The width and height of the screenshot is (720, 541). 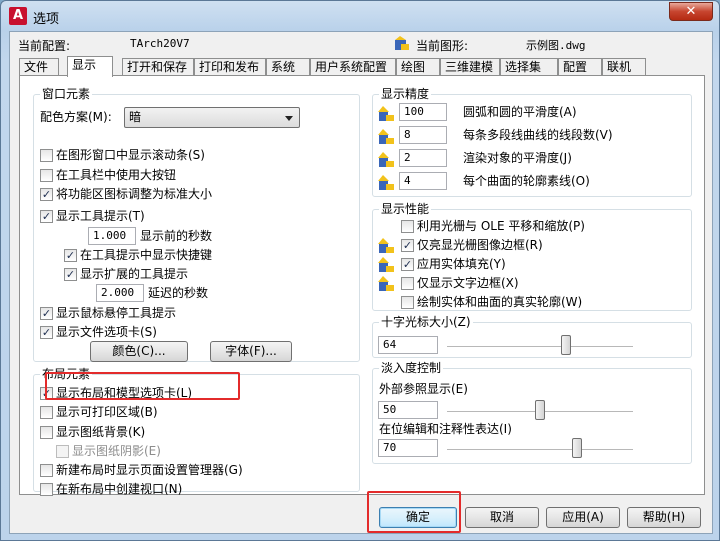 What do you see at coordinates (411, 368) in the screenshot?
I see `fade-control-title: 淡入度控制` at bounding box center [411, 368].